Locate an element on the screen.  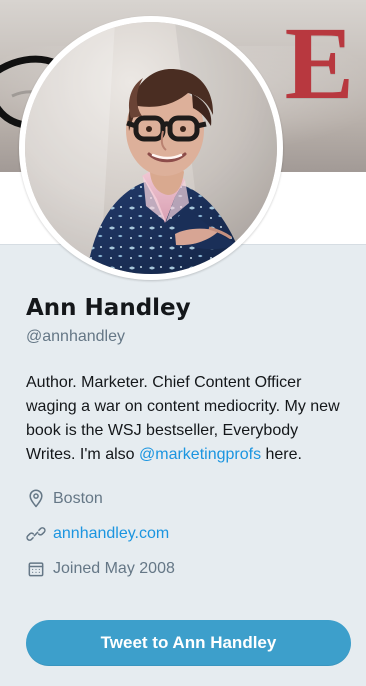
profile-joined-date: Joined May 2008 is located at coordinates (114, 568).